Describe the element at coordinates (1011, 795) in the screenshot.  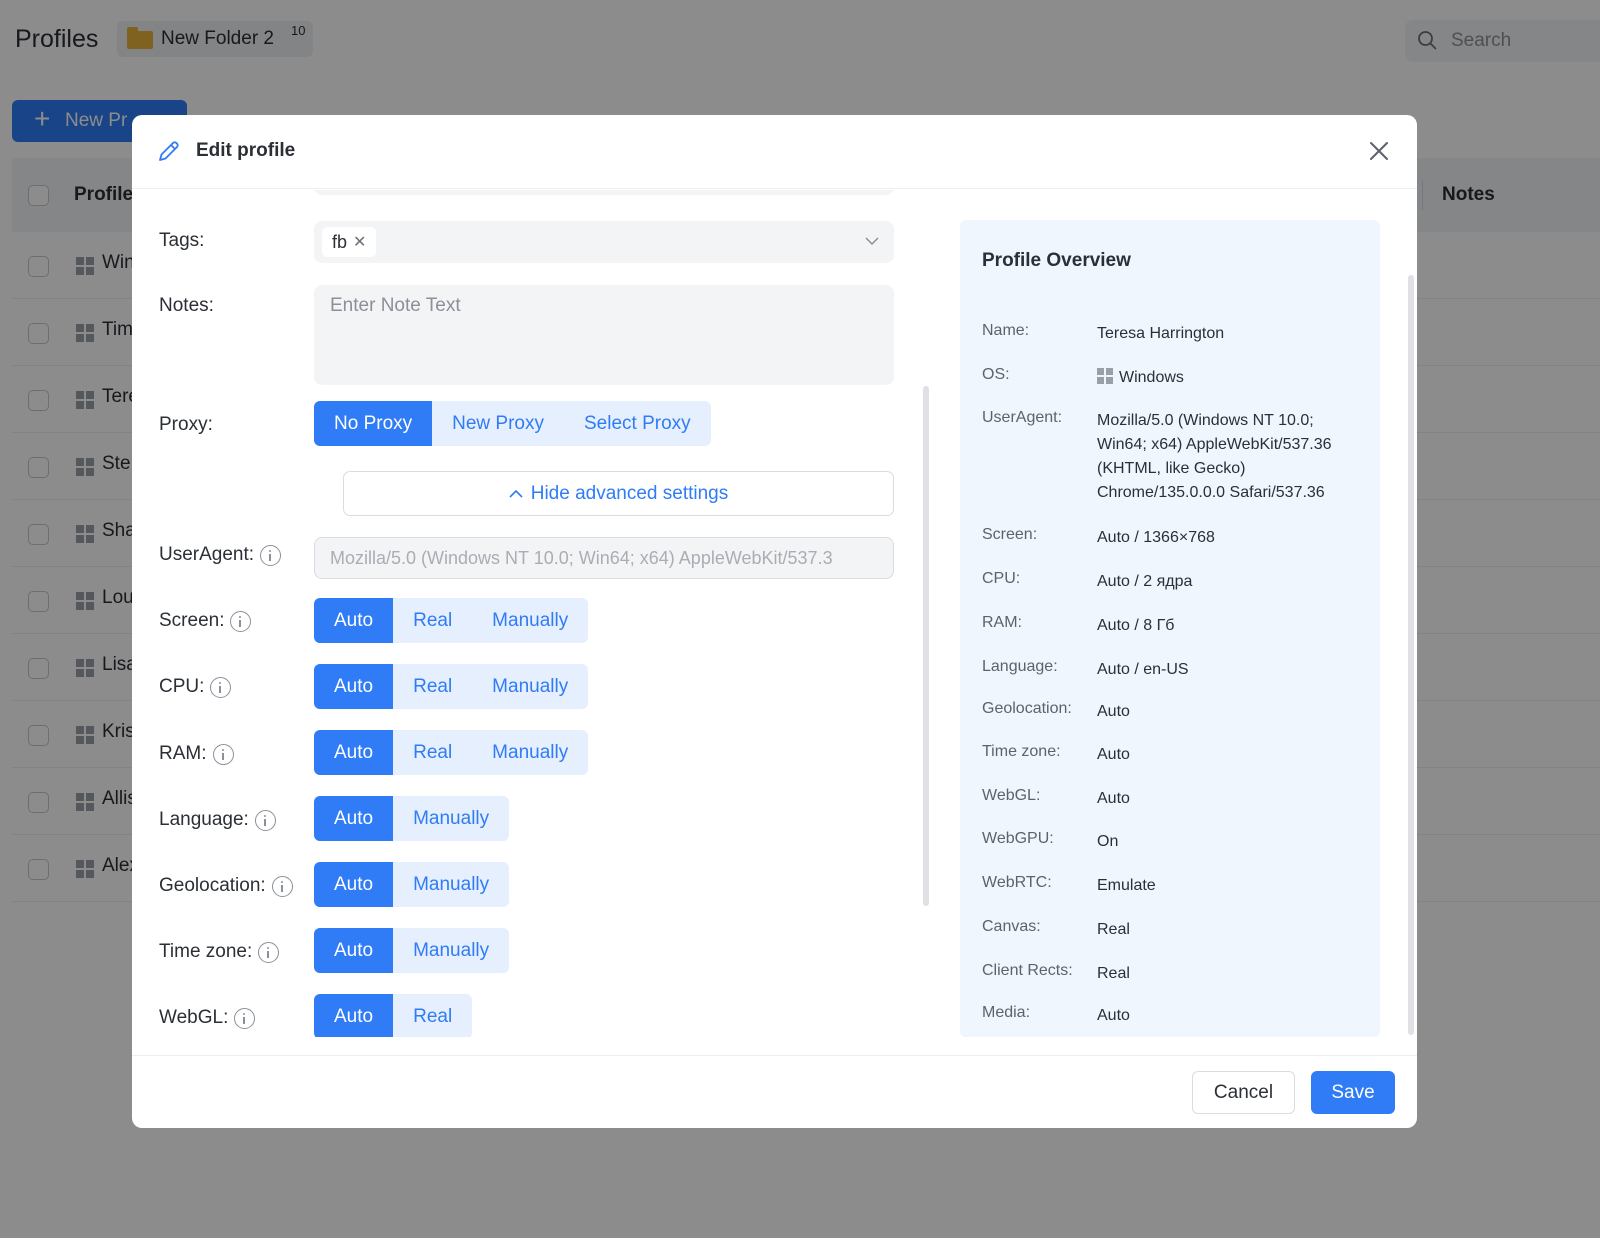
I see `overview-key: WebGL:` at that location.